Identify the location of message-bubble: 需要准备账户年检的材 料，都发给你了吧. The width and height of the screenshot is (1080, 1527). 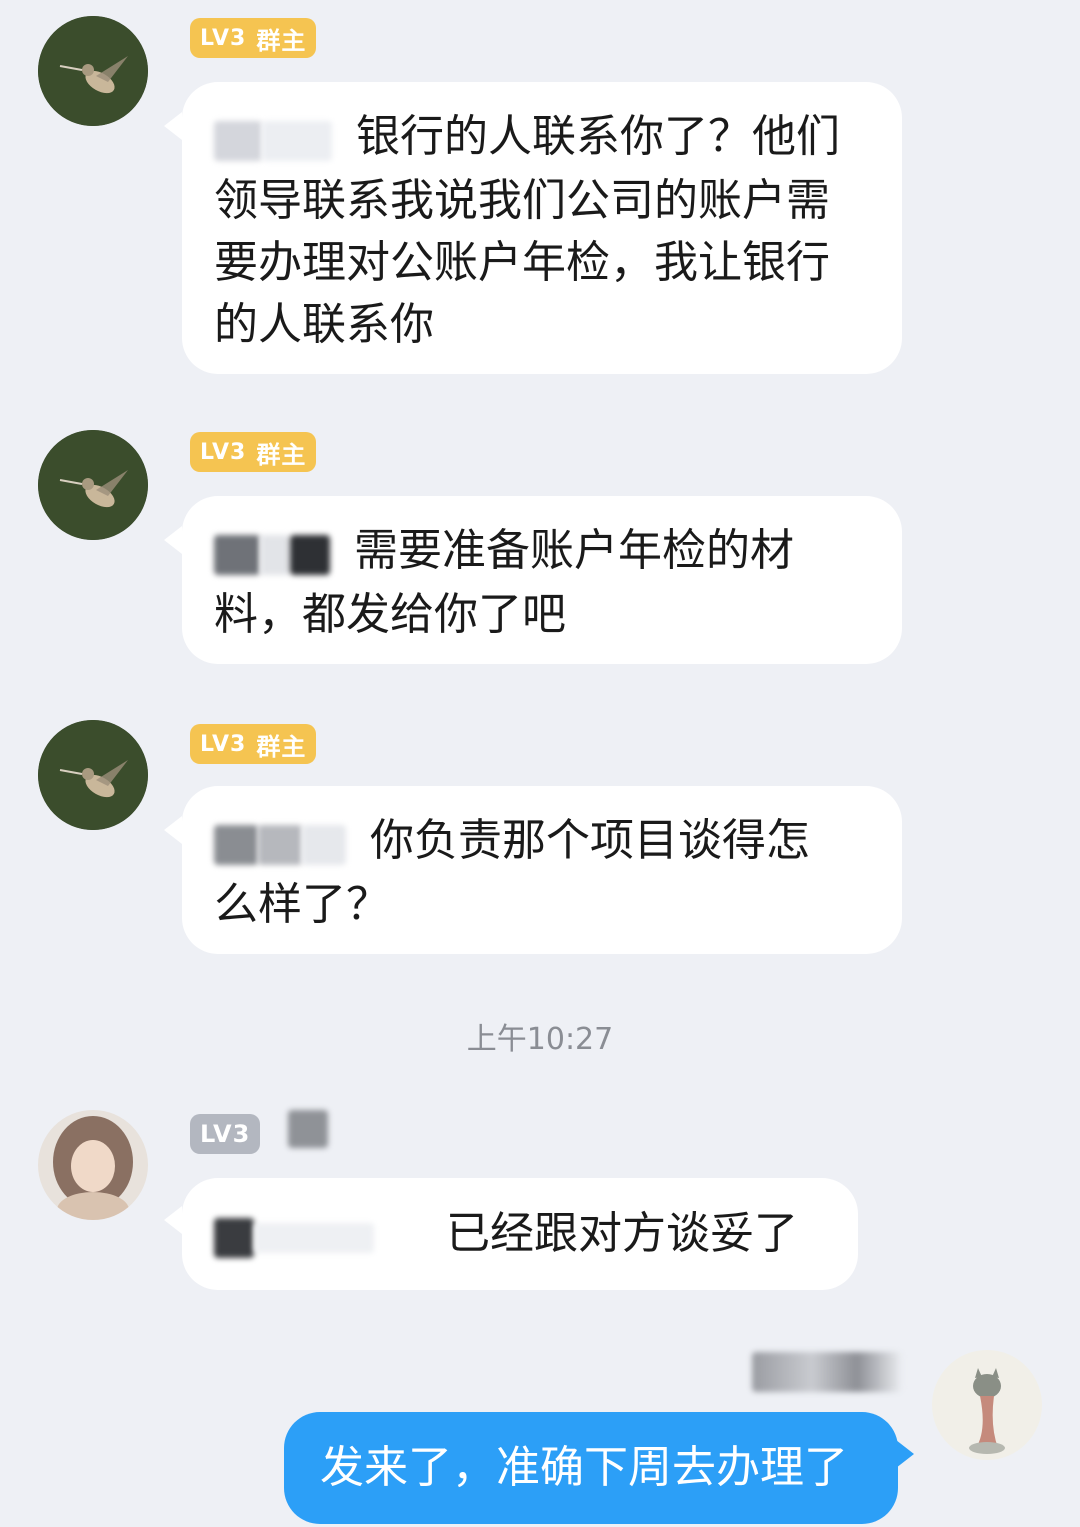
(542, 580).